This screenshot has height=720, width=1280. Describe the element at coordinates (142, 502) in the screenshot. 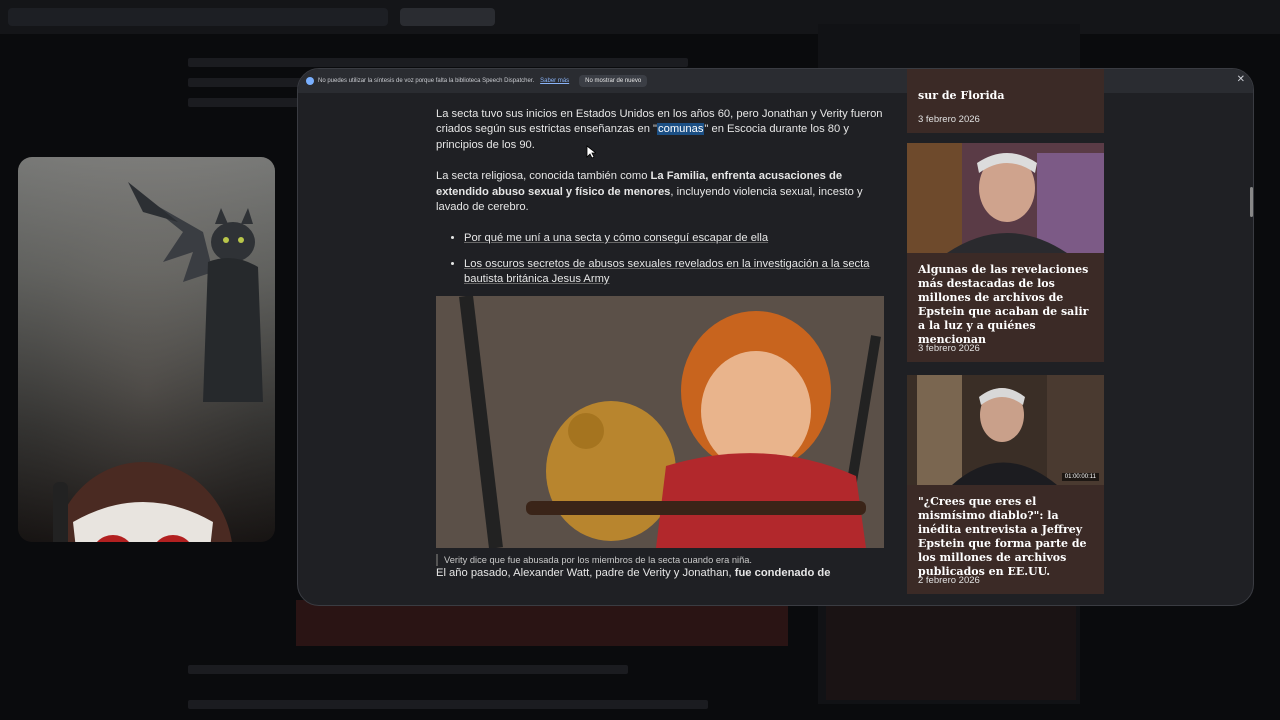

I see `face-mask` at that location.